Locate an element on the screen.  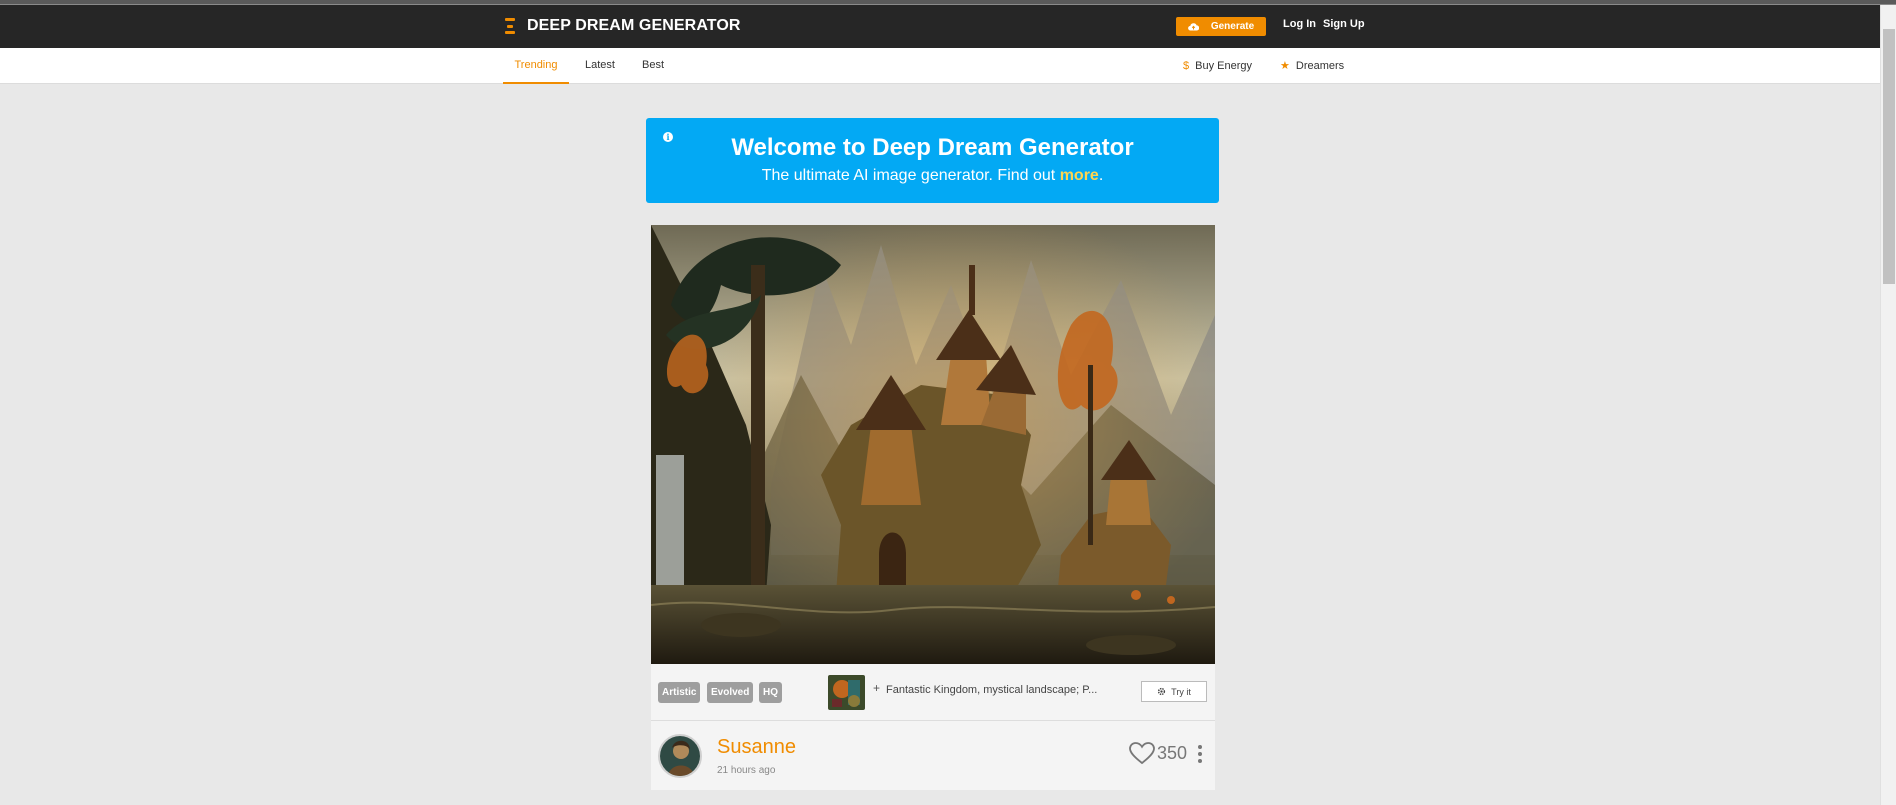
banner-title: Welcome to Deep Dream Generator is located at coordinates (932, 147).